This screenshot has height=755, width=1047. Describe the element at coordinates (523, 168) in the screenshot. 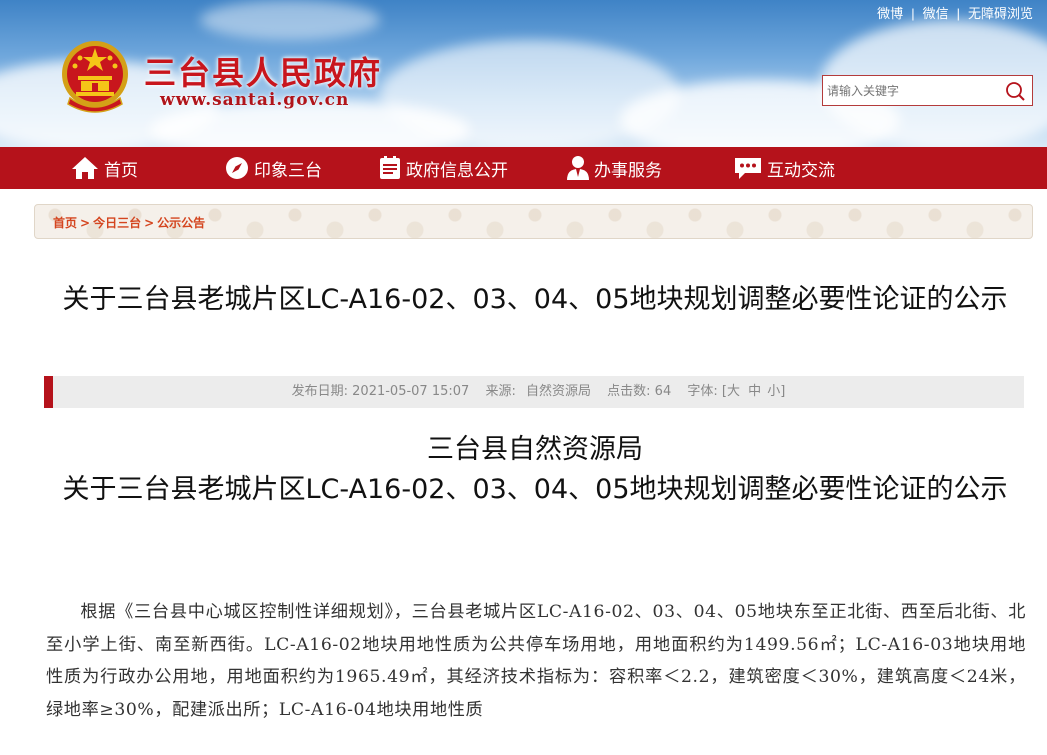

I see `main-nav: 首页 印象三台 政府信息公开 办事服务 互动交流` at that location.